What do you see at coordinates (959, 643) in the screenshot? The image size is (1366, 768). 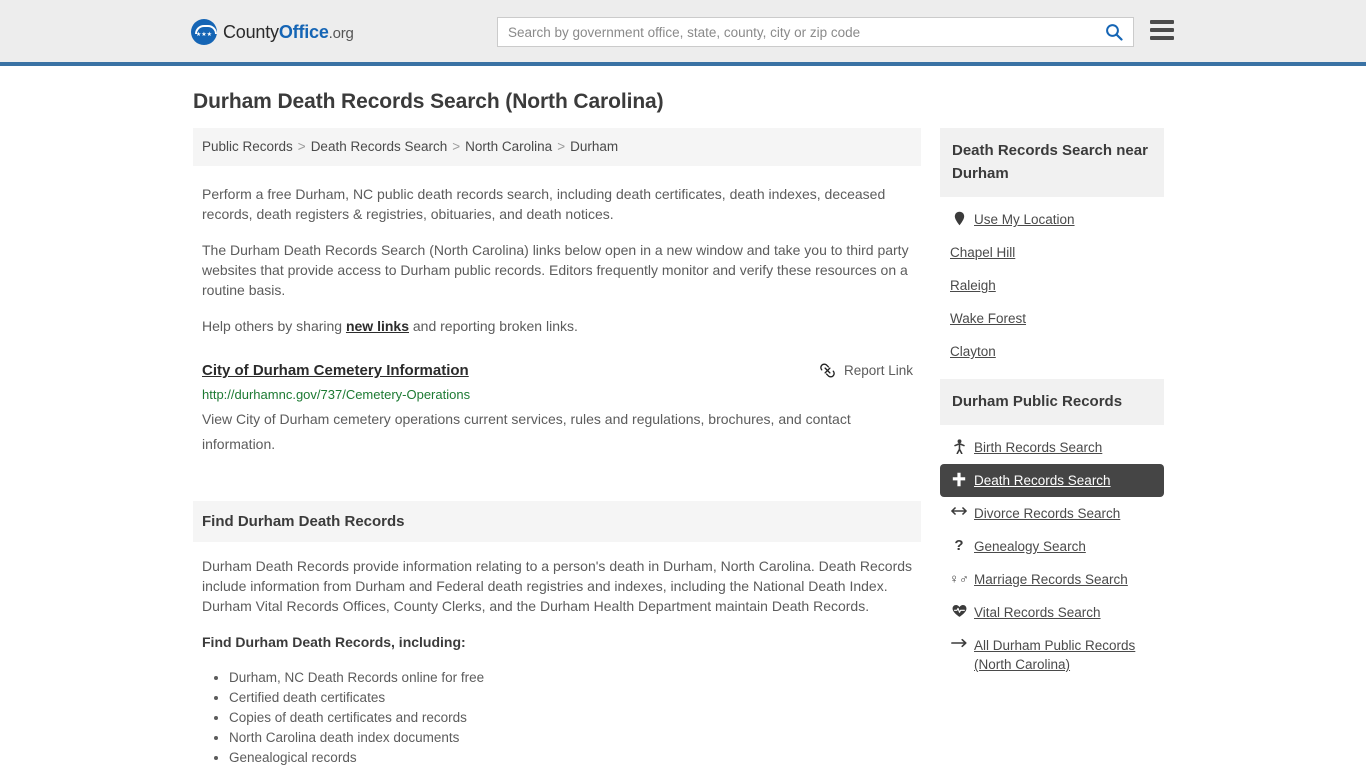 I see `arrow-right-icon` at bounding box center [959, 643].